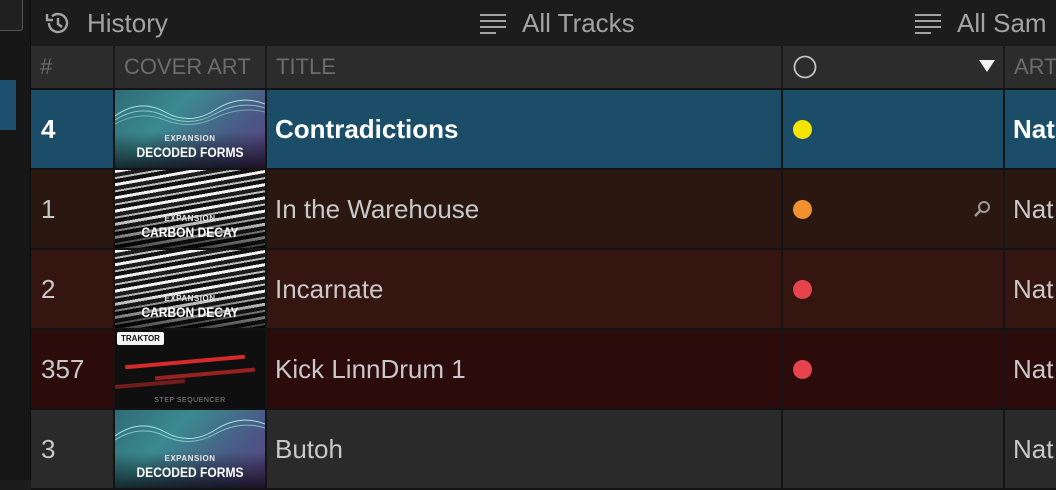 The width and height of the screenshot is (1056, 490). What do you see at coordinates (525, 209) in the screenshot?
I see `track-title: In the Warehouse` at bounding box center [525, 209].